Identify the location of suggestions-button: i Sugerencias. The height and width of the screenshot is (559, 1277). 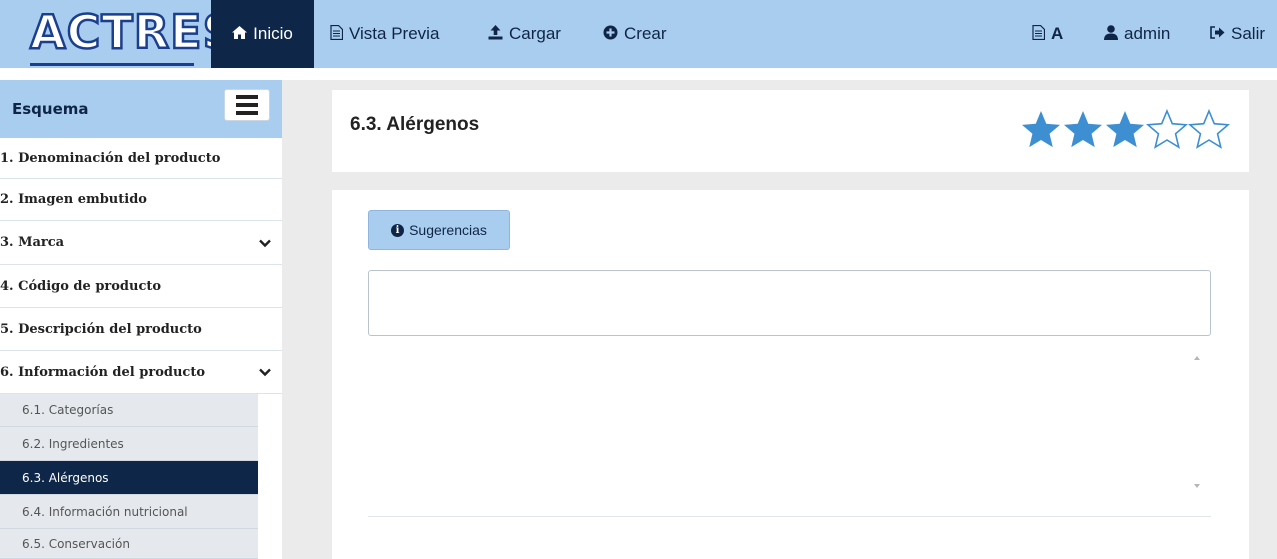
(439, 230).